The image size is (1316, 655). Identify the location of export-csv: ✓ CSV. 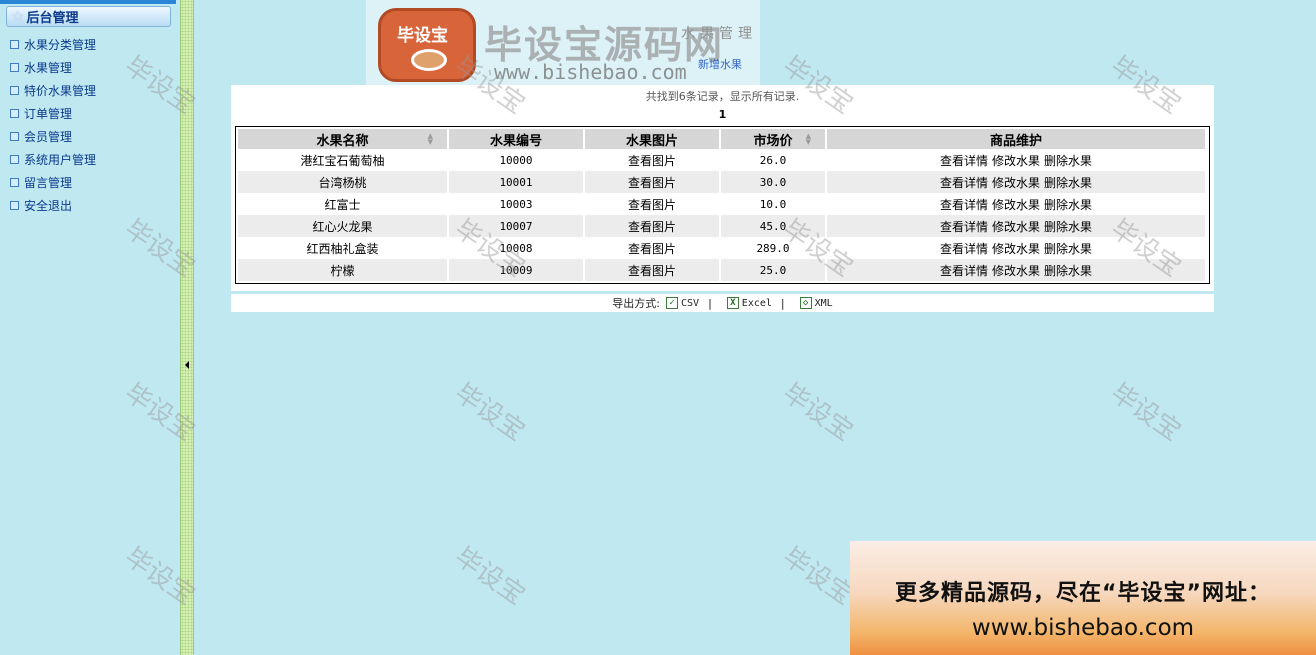
(679, 303).